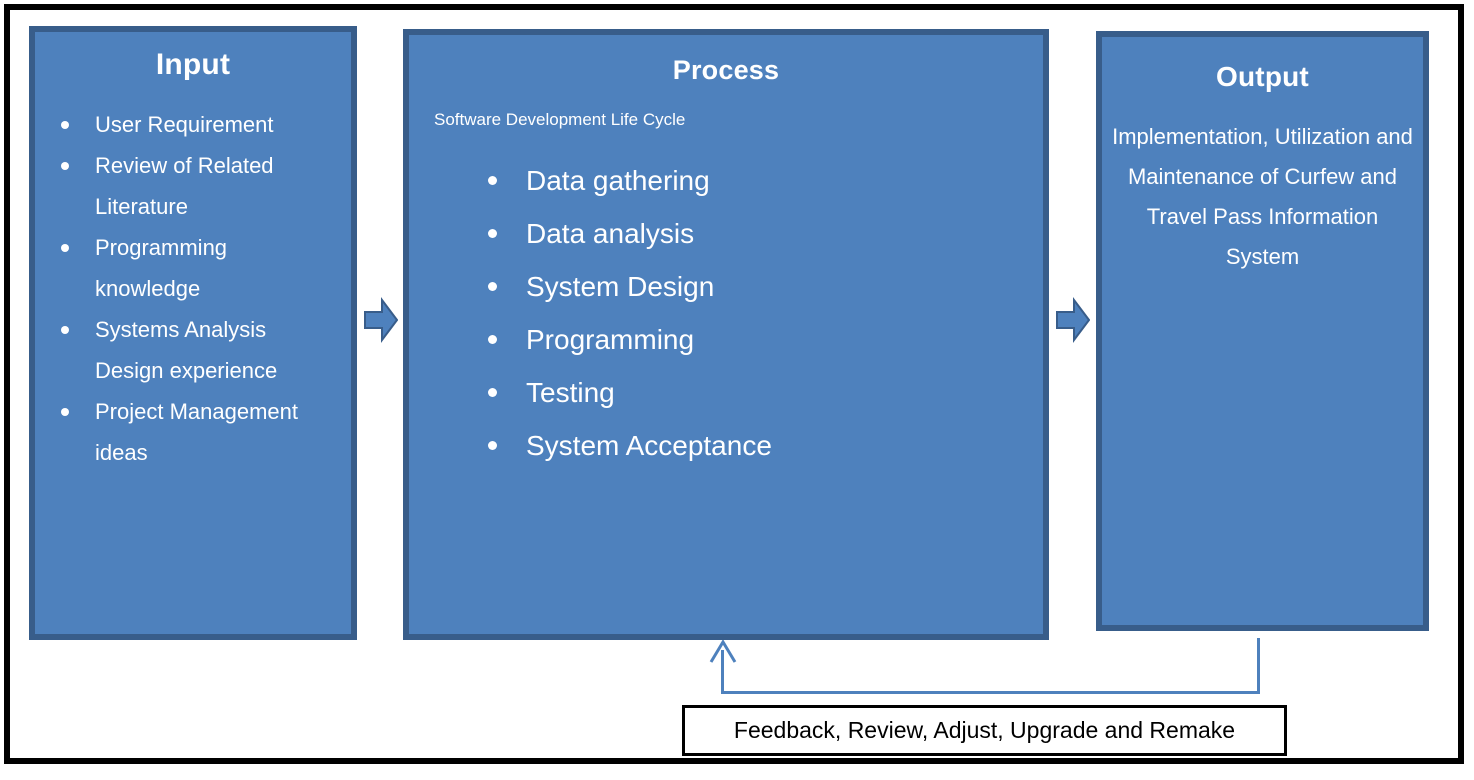  I want to click on arrow-input-to-process-icon, so click(381, 320).